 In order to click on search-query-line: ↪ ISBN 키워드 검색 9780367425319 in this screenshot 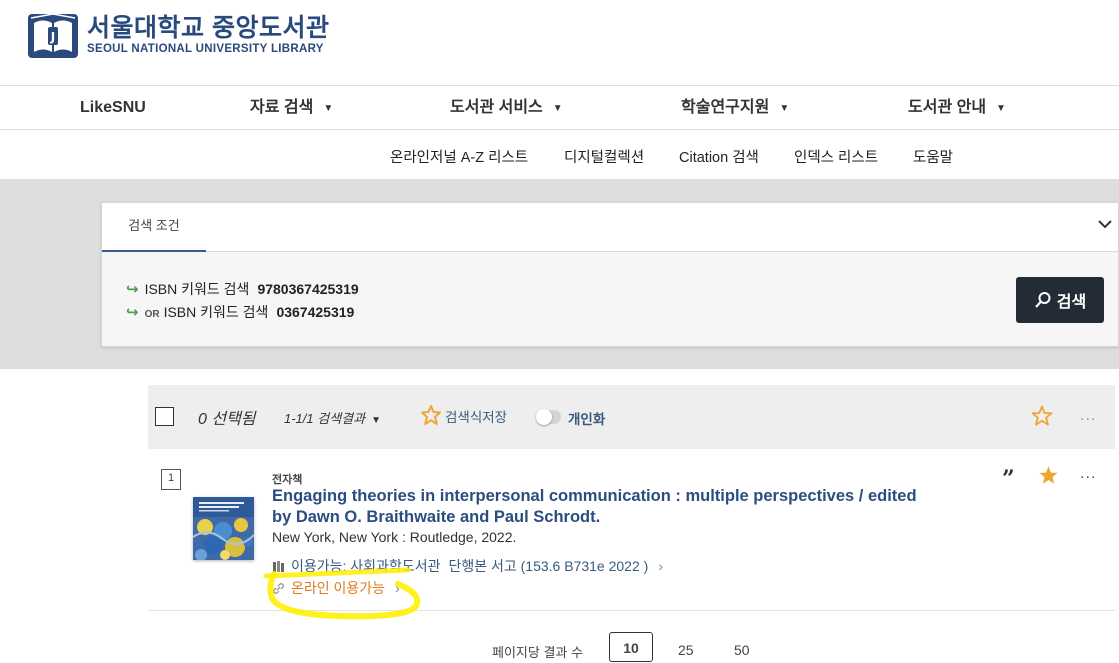, I will do `click(242, 289)`.